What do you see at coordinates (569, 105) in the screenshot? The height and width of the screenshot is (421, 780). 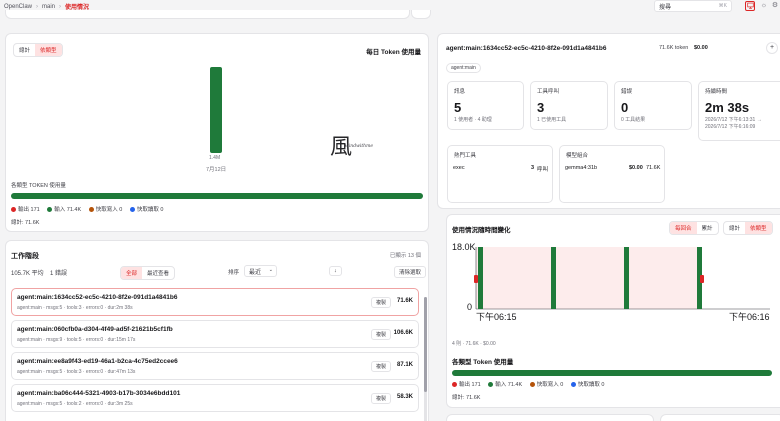 I see `stat-tool-calls: 工具呼叫 3 1 已使用工具` at bounding box center [569, 105].